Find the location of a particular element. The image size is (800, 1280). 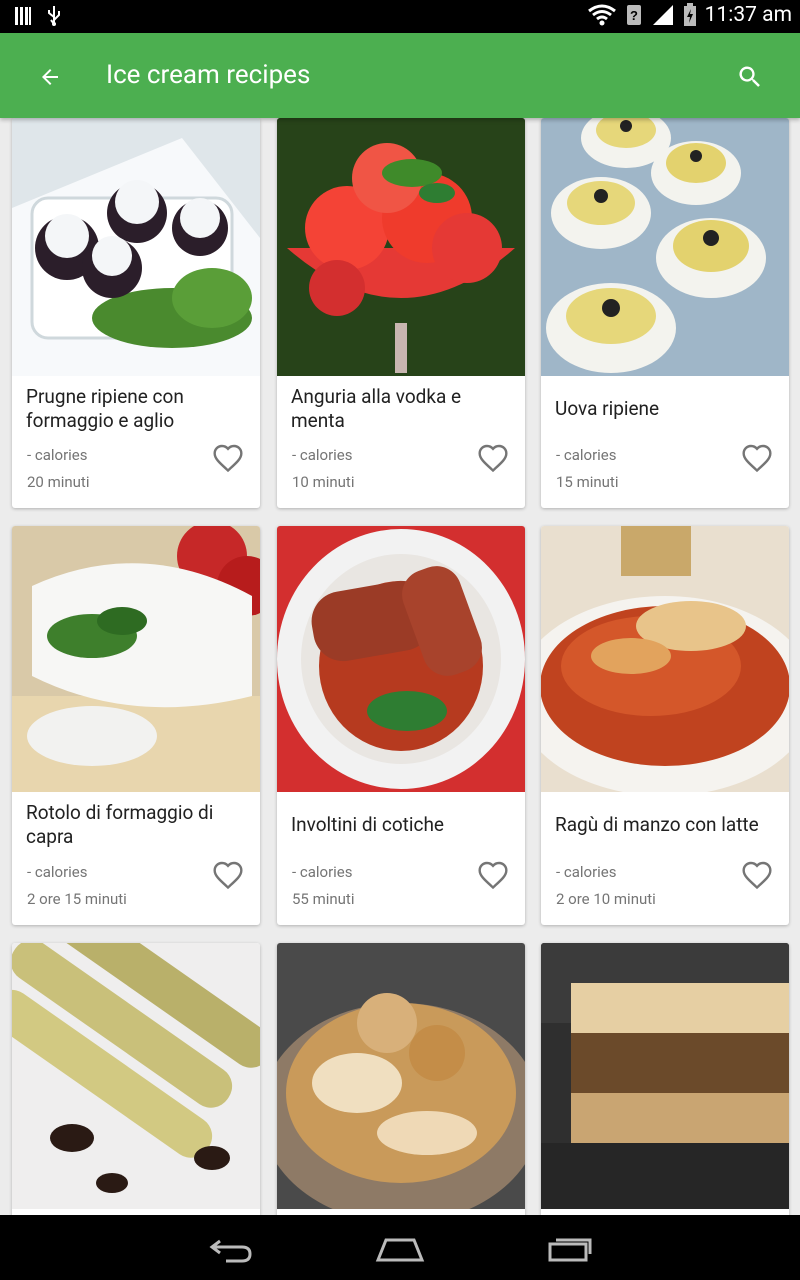

recipe-image-rotolo is located at coordinates (136, 659).